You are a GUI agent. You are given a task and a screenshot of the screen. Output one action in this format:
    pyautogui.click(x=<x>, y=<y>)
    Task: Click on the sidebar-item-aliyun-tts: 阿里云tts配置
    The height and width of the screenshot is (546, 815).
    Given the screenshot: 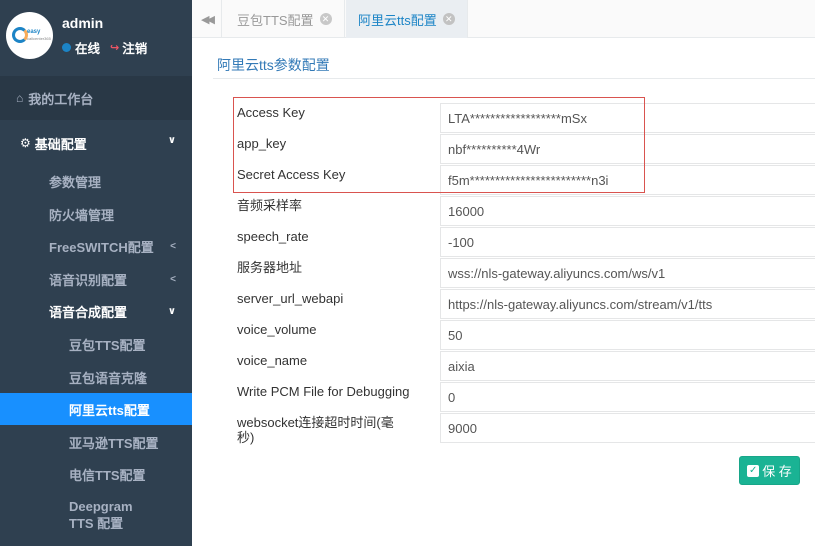 What is the action you would take?
    pyautogui.click(x=96, y=409)
    